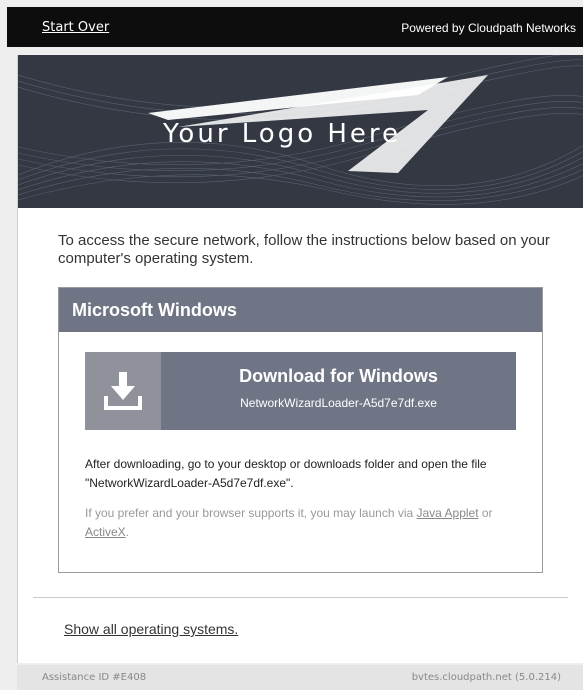 Image resolution: width=583 pixels, height=690 pixels. What do you see at coordinates (486, 677) in the screenshot?
I see `host-version: bvtes.cloudpath.net (5.0.214)` at bounding box center [486, 677].